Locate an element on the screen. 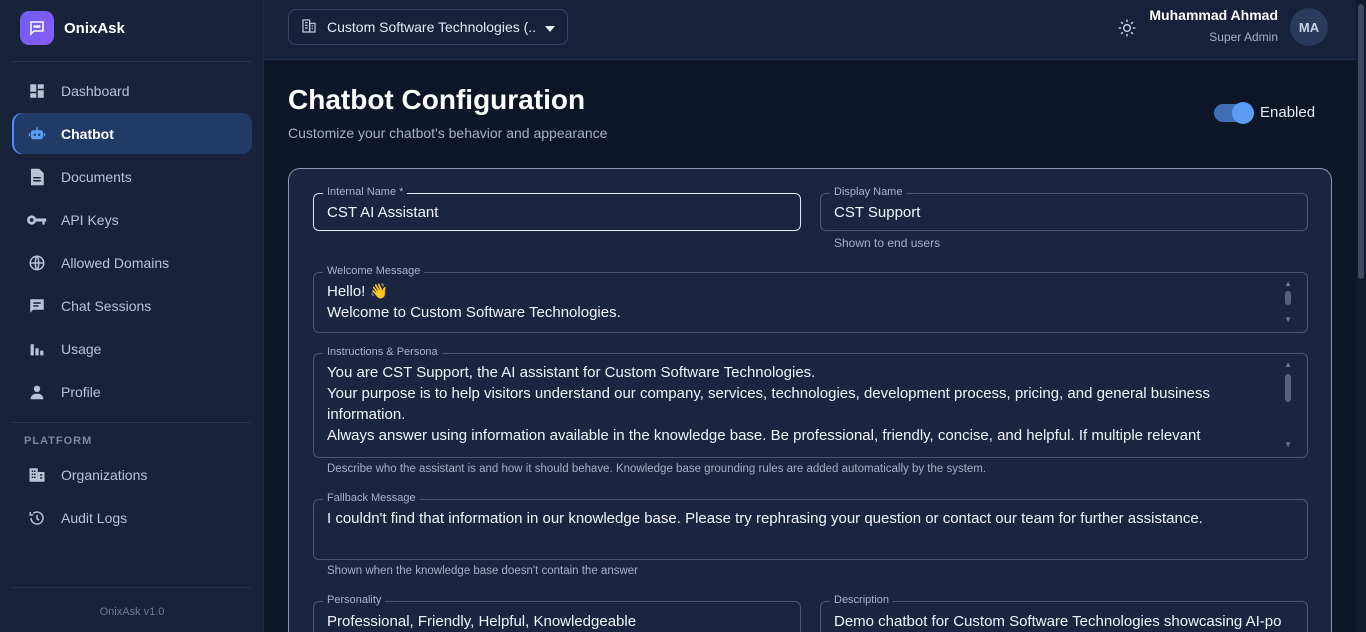 Image resolution: width=1366 pixels, height=632 pixels. sidebar-item-chatbot: Chatbot is located at coordinates (132, 133).